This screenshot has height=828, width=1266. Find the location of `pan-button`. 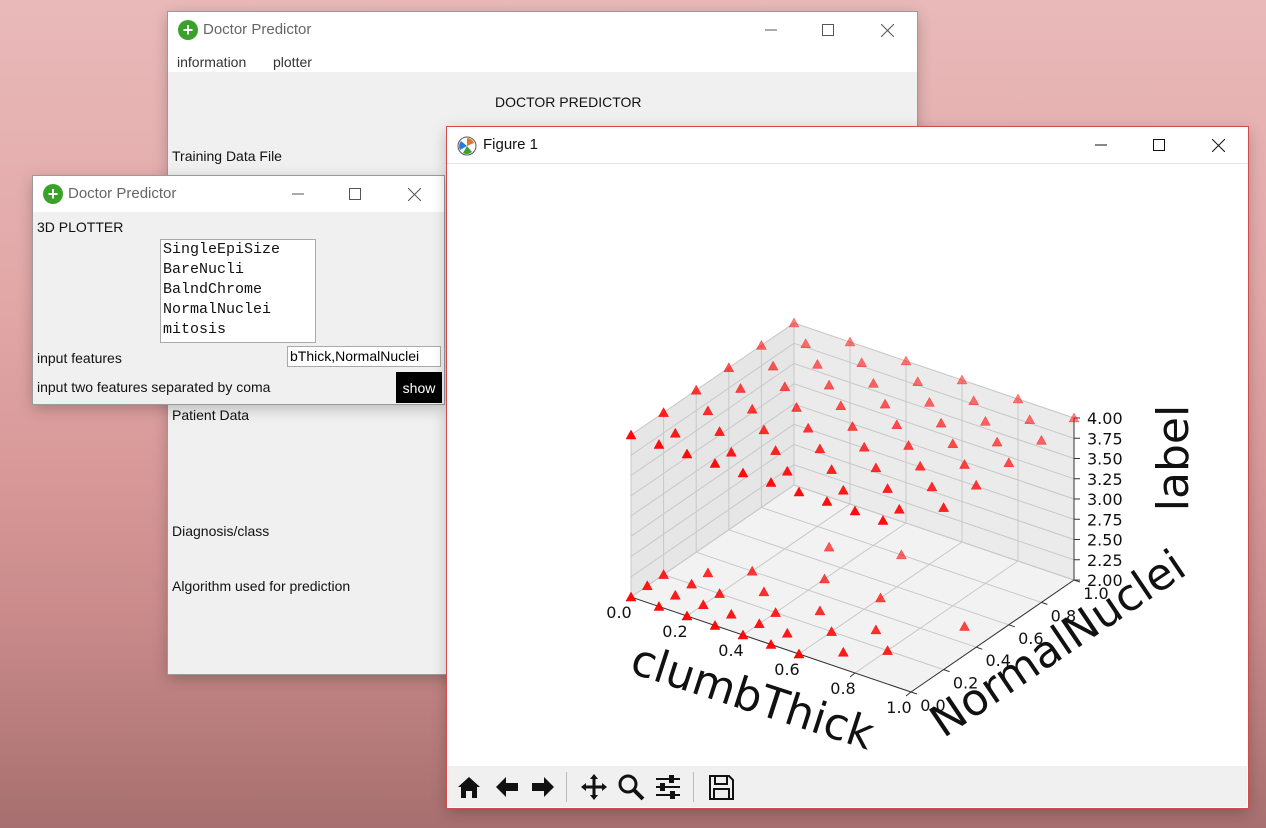

pan-button is located at coordinates (594, 787).